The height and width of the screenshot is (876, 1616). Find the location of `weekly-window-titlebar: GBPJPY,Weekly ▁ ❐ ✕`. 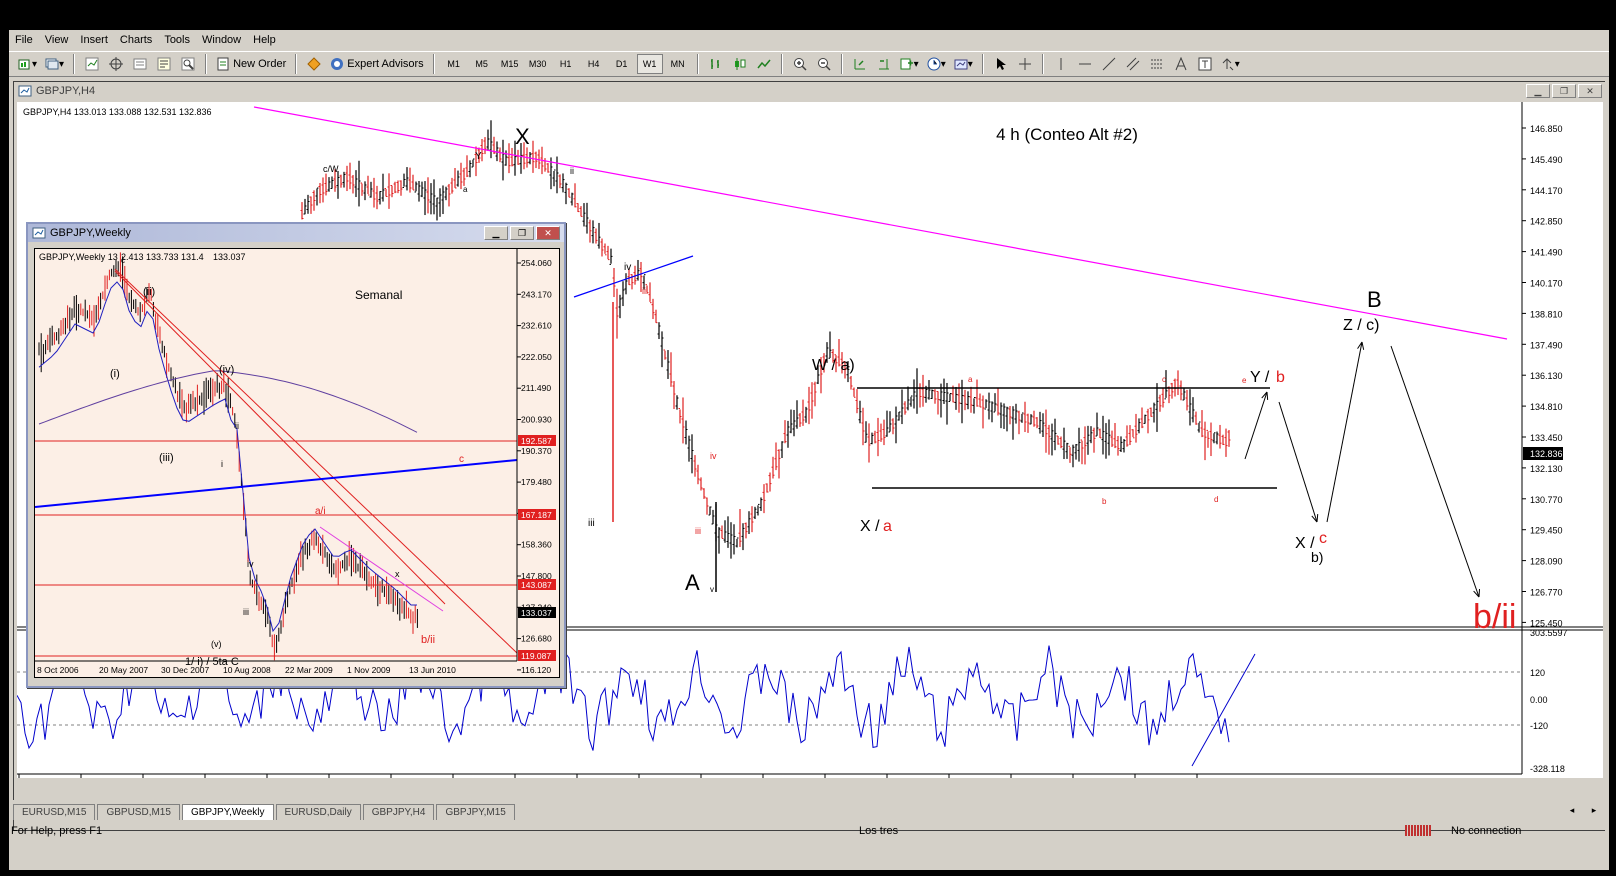

weekly-window-titlebar: GBPJPY,Weekly ▁ ❐ ✕ is located at coordinates (296, 233).